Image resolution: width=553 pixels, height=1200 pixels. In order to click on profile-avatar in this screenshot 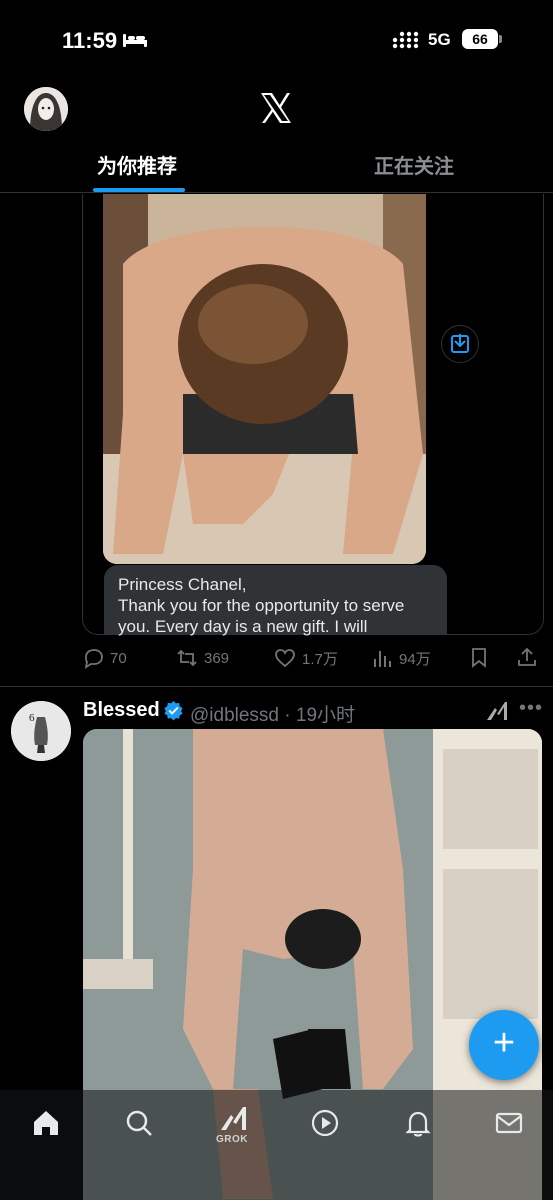, I will do `click(46, 109)`.